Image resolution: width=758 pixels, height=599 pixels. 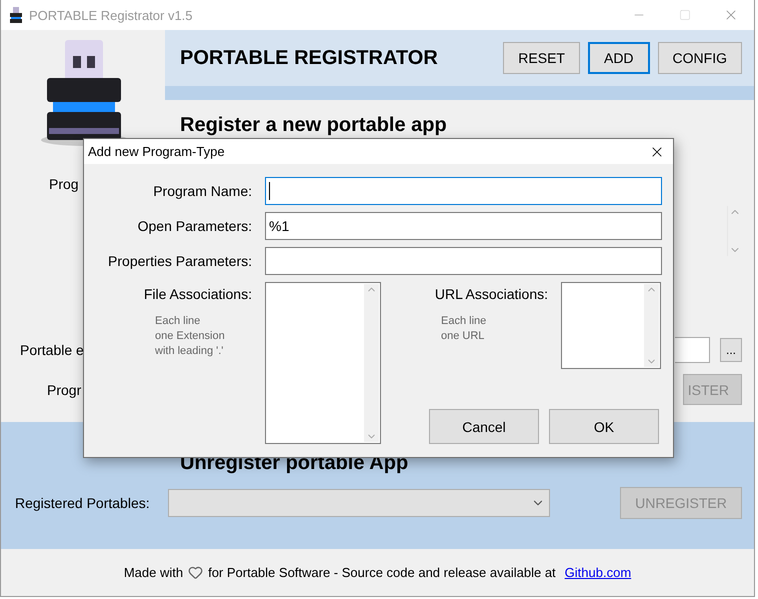 I want to click on input-field: %1, so click(x=463, y=226).